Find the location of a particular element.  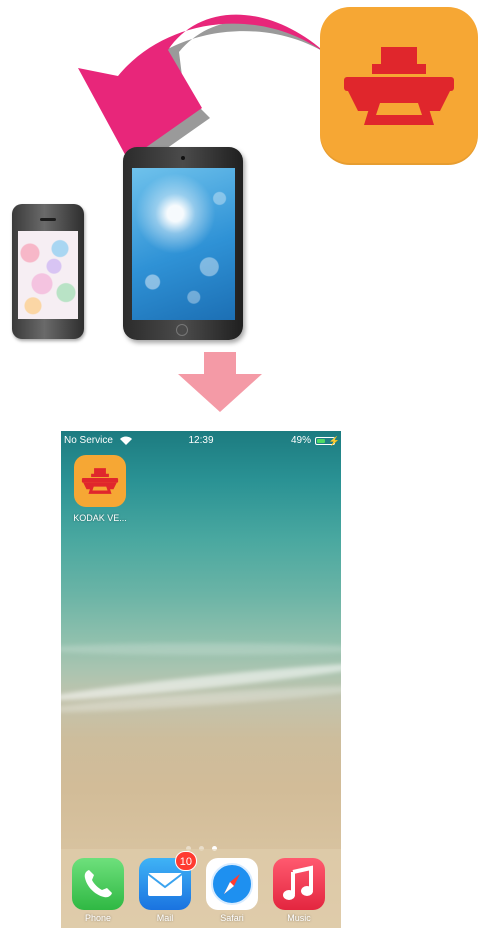

wave-foam is located at coordinates (201, 649).